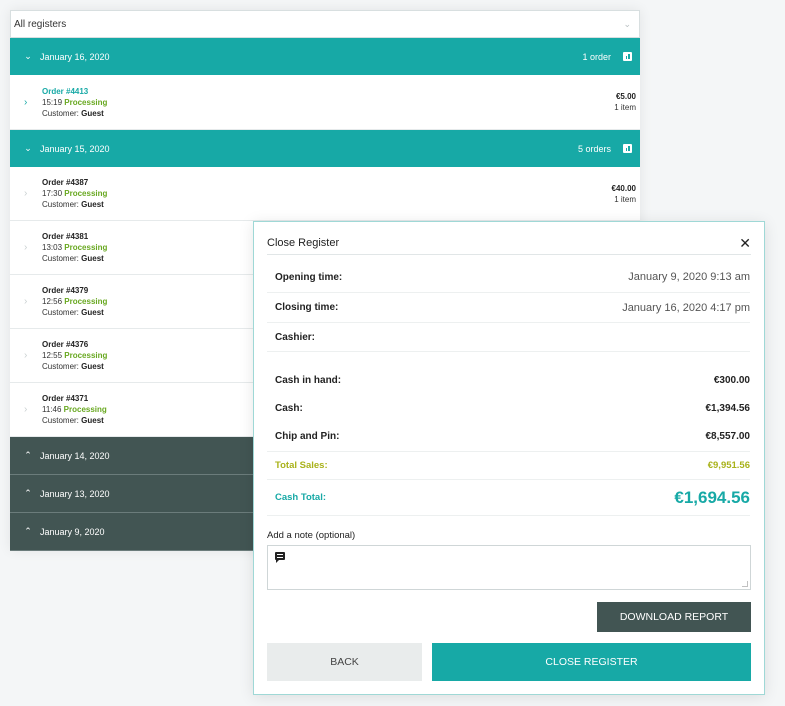  I want to click on day-header-jan-15: ⌄ January 15, 2020 5 orders, so click(325, 148).